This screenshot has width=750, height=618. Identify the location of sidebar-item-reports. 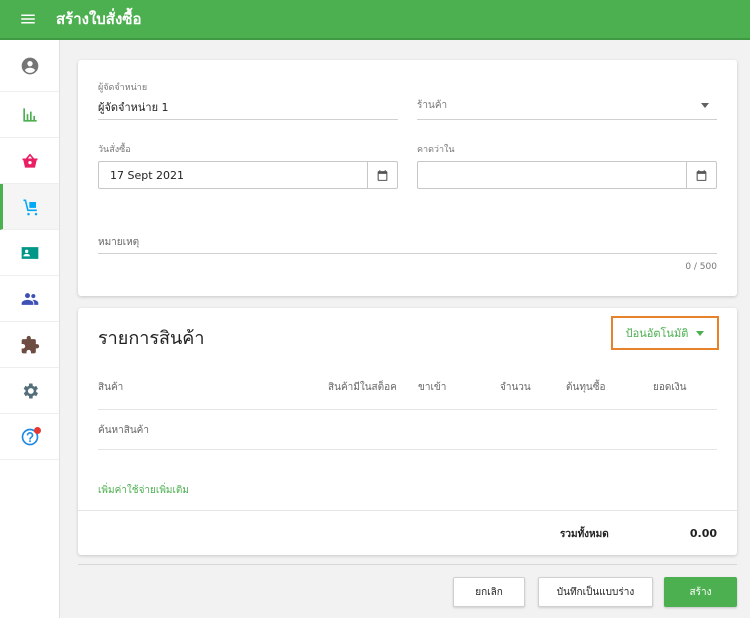
(29, 115).